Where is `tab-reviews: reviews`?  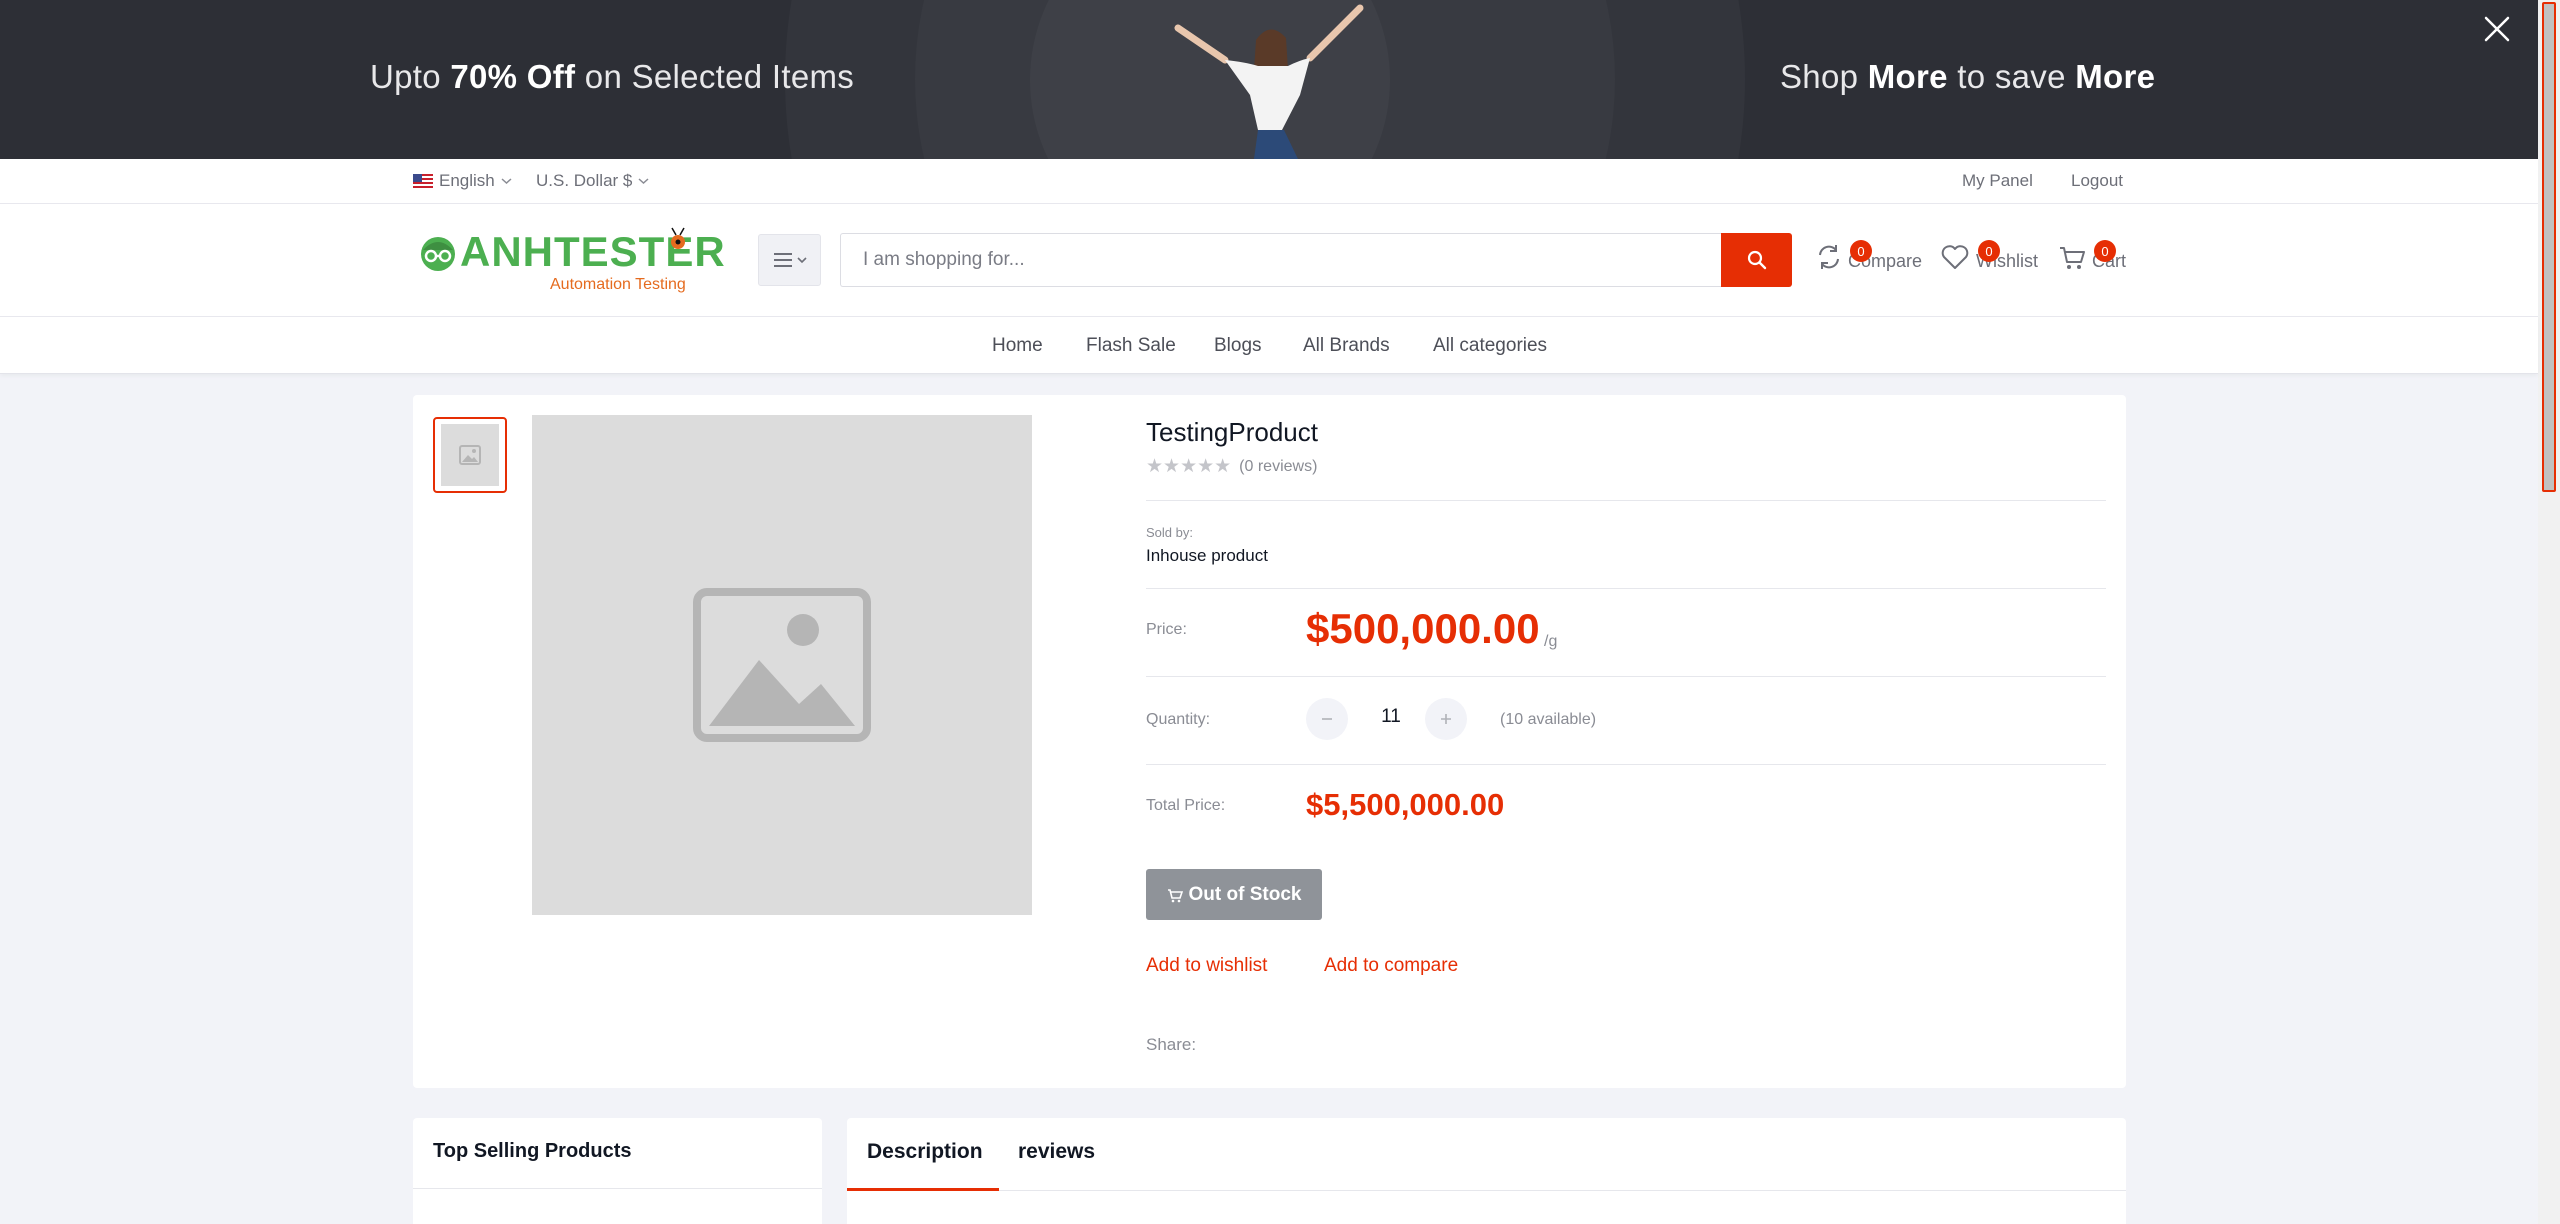
tab-reviews: reviews is located at coordinates (1056, 1152).